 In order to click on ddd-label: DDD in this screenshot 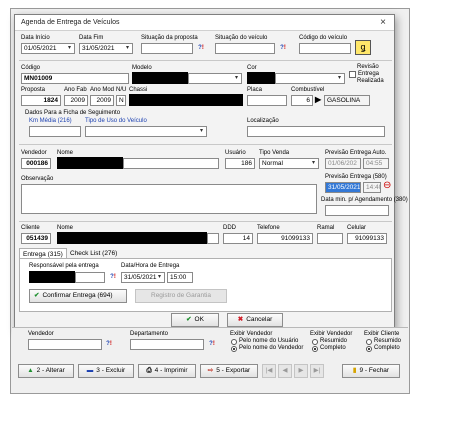, I will do `click(229, 228)`.